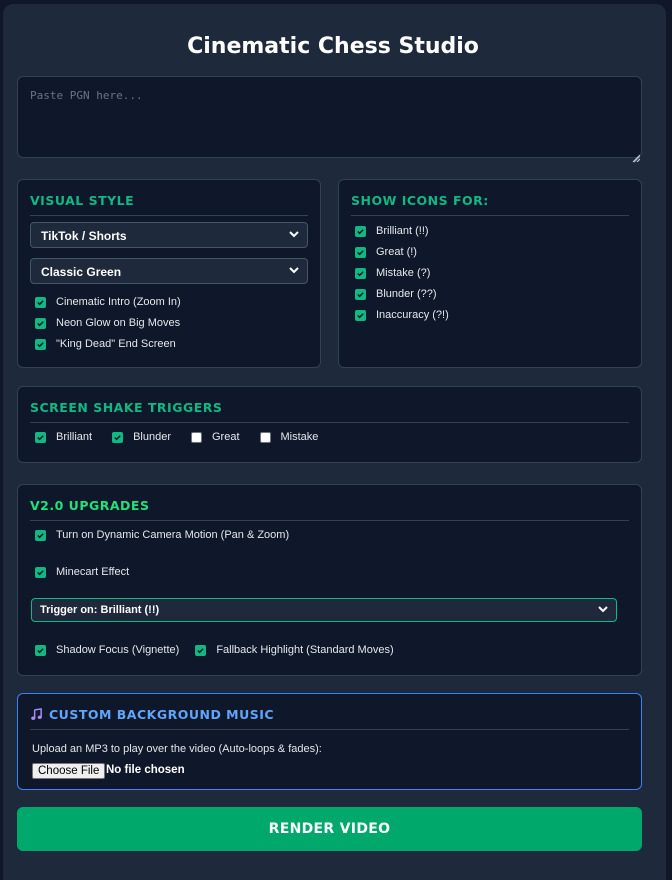  Describe the element at coordinates (162, 714) in the screenshot. I see `music-title-text: CUSTOM BACKGROUND MUSIC` at that location.